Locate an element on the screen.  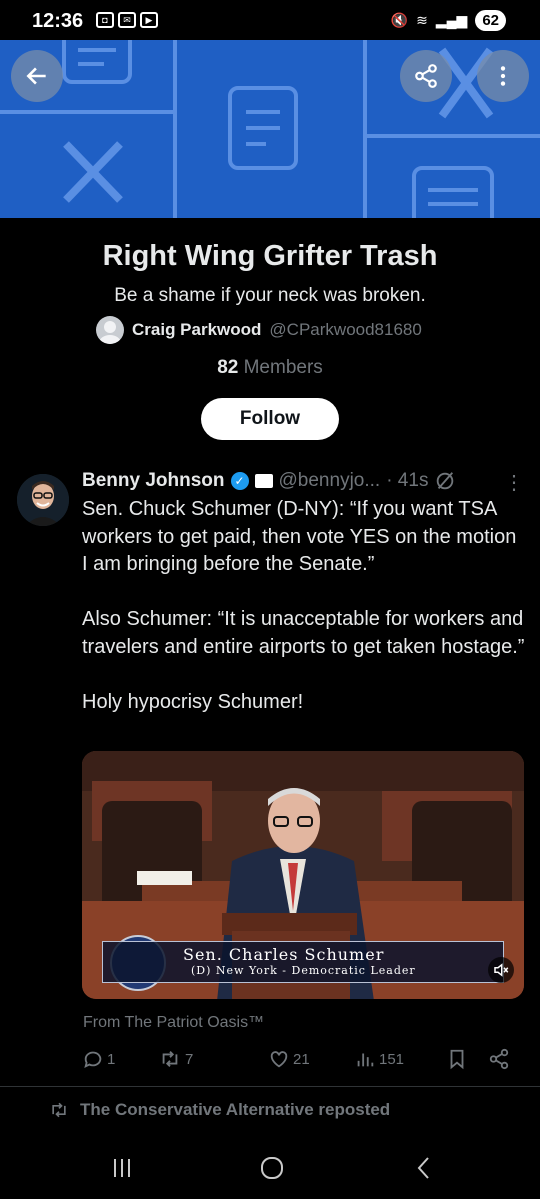
more-options-button is located at coordinates (503, 76).